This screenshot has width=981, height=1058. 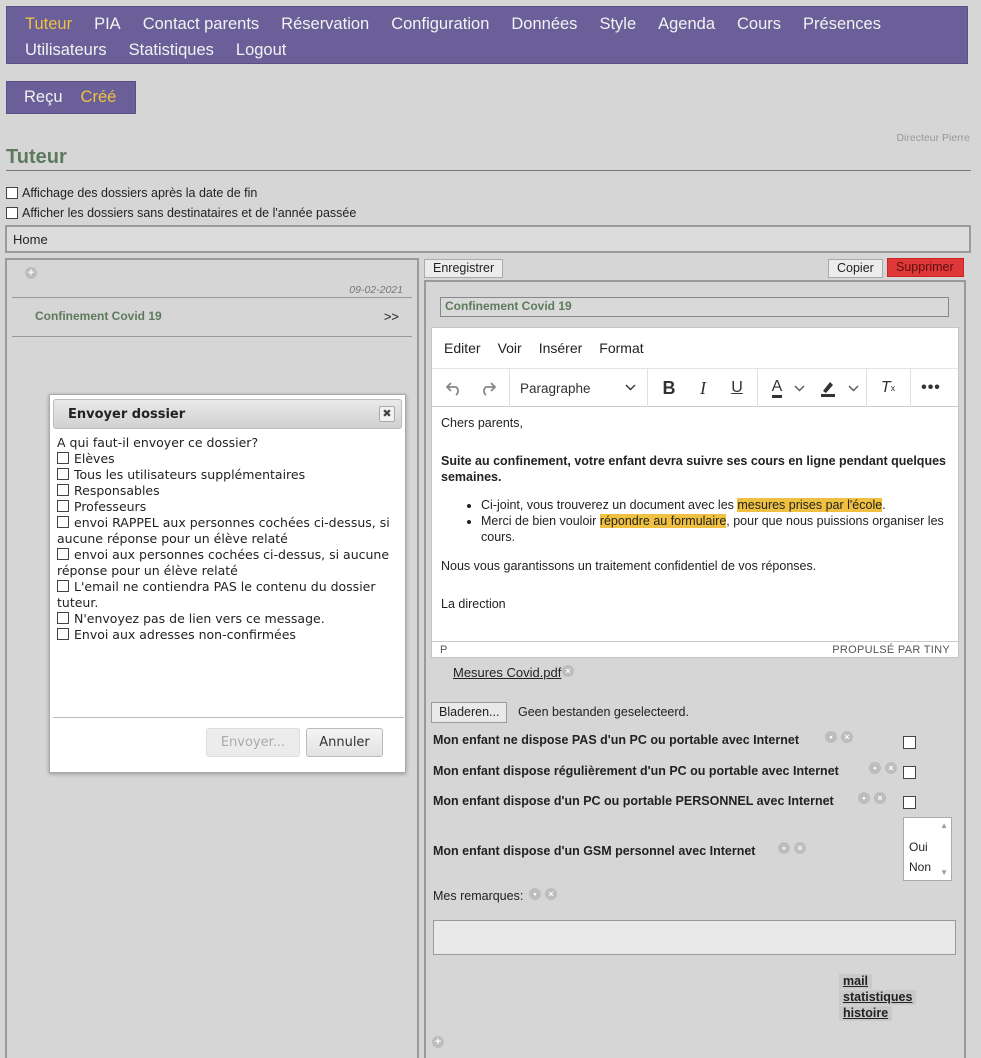 What do you see at coordinates (190, 474) in the screenshot?
I see `option-label: Tous les utilisateurs supplémentaires` at bounding box center [190, 474].